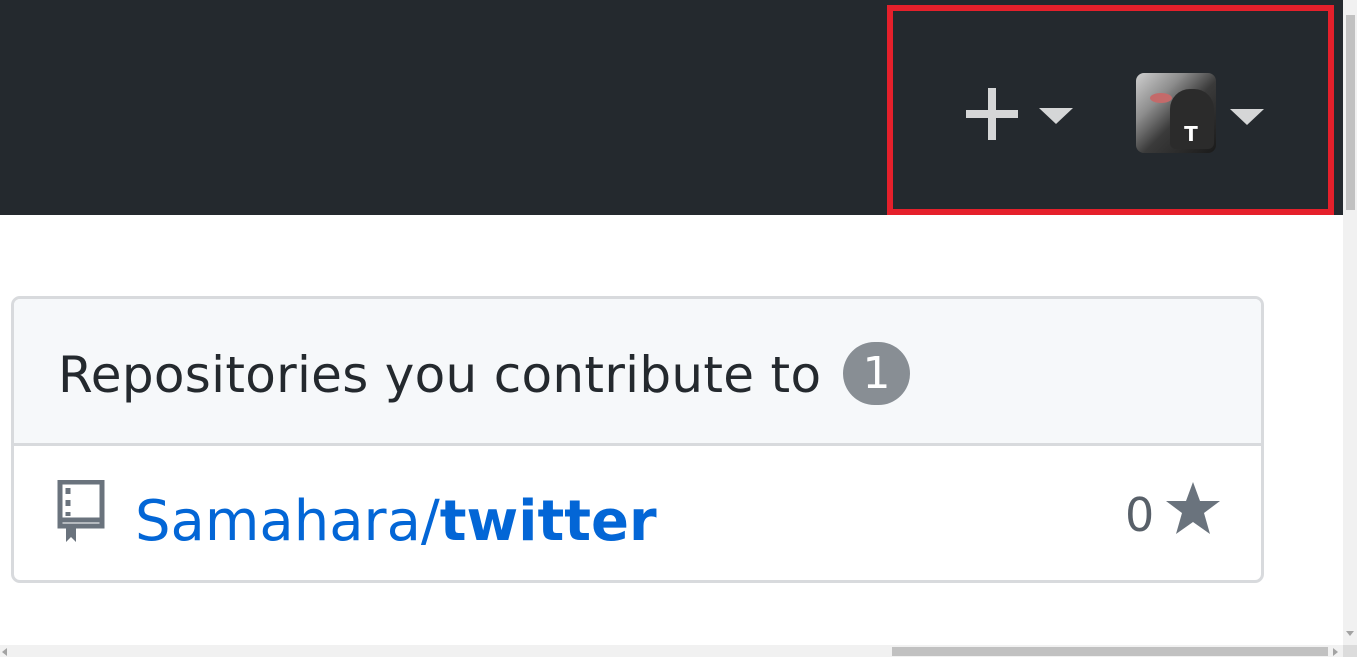 This screenshot has width=1357, height=657. I want to click on scroll-left-arrow-icon, so click(4, 652).